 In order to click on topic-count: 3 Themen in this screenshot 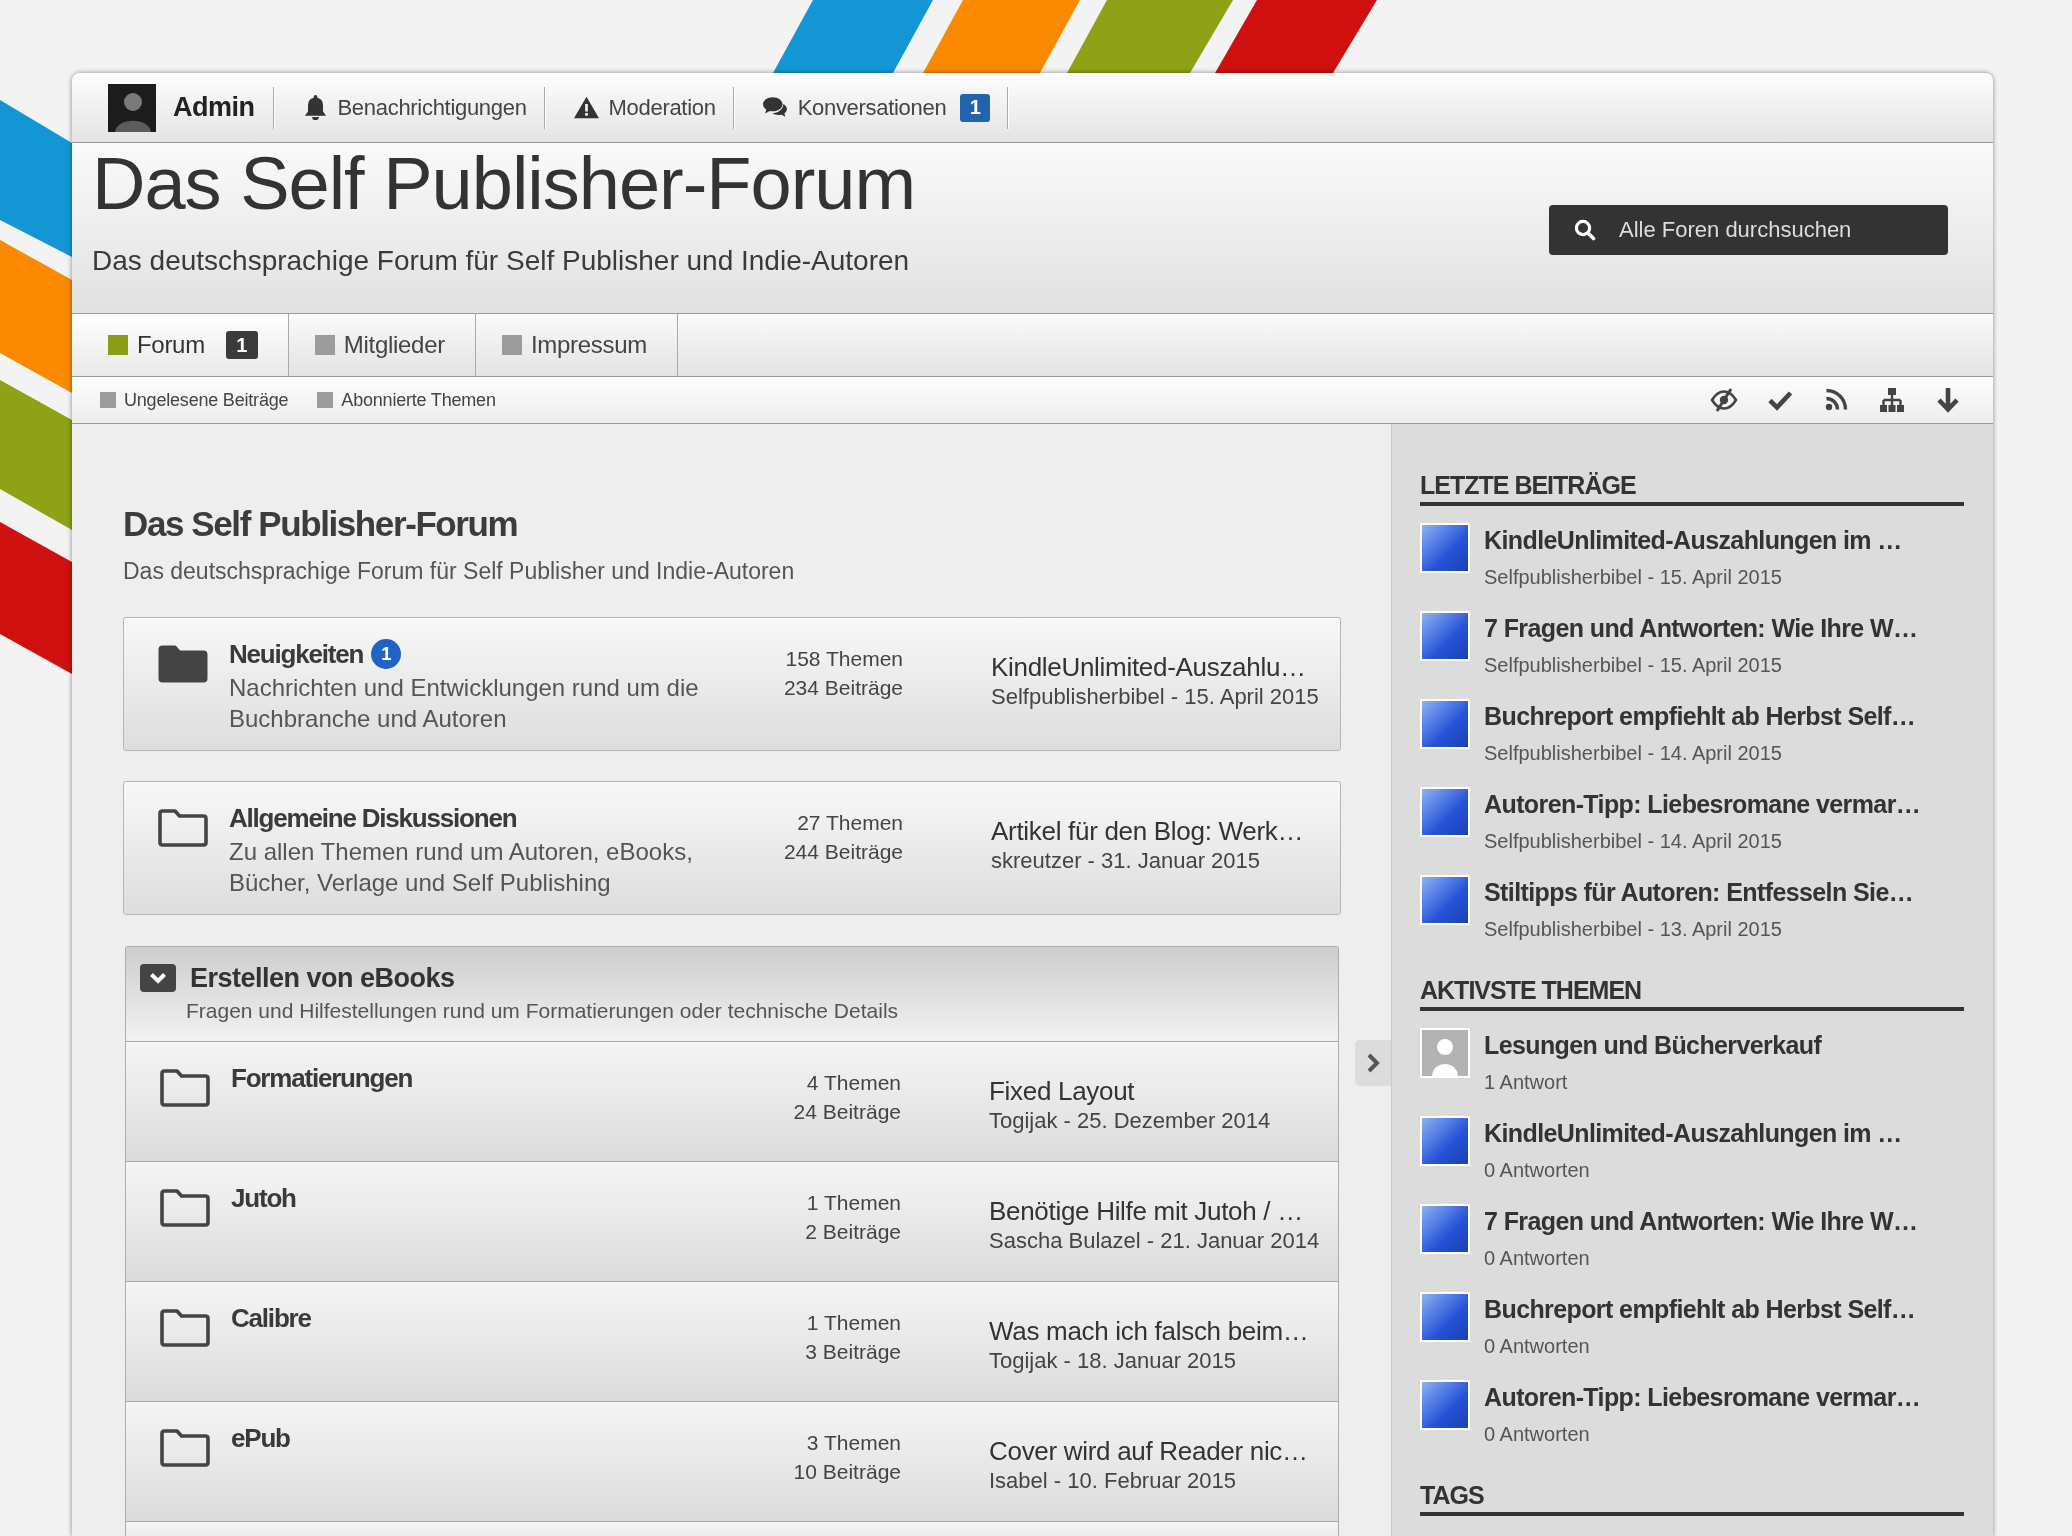, I will do `click(853, 1443)`.